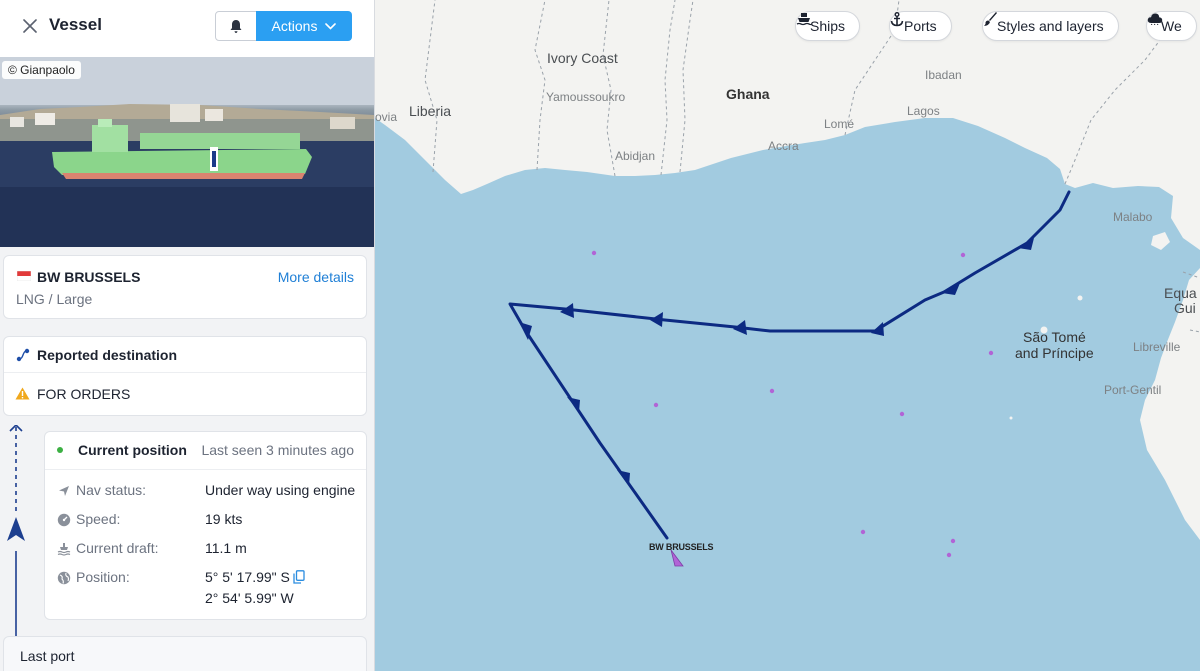  I want to click on ships-button: Ships, so click(828, 26).